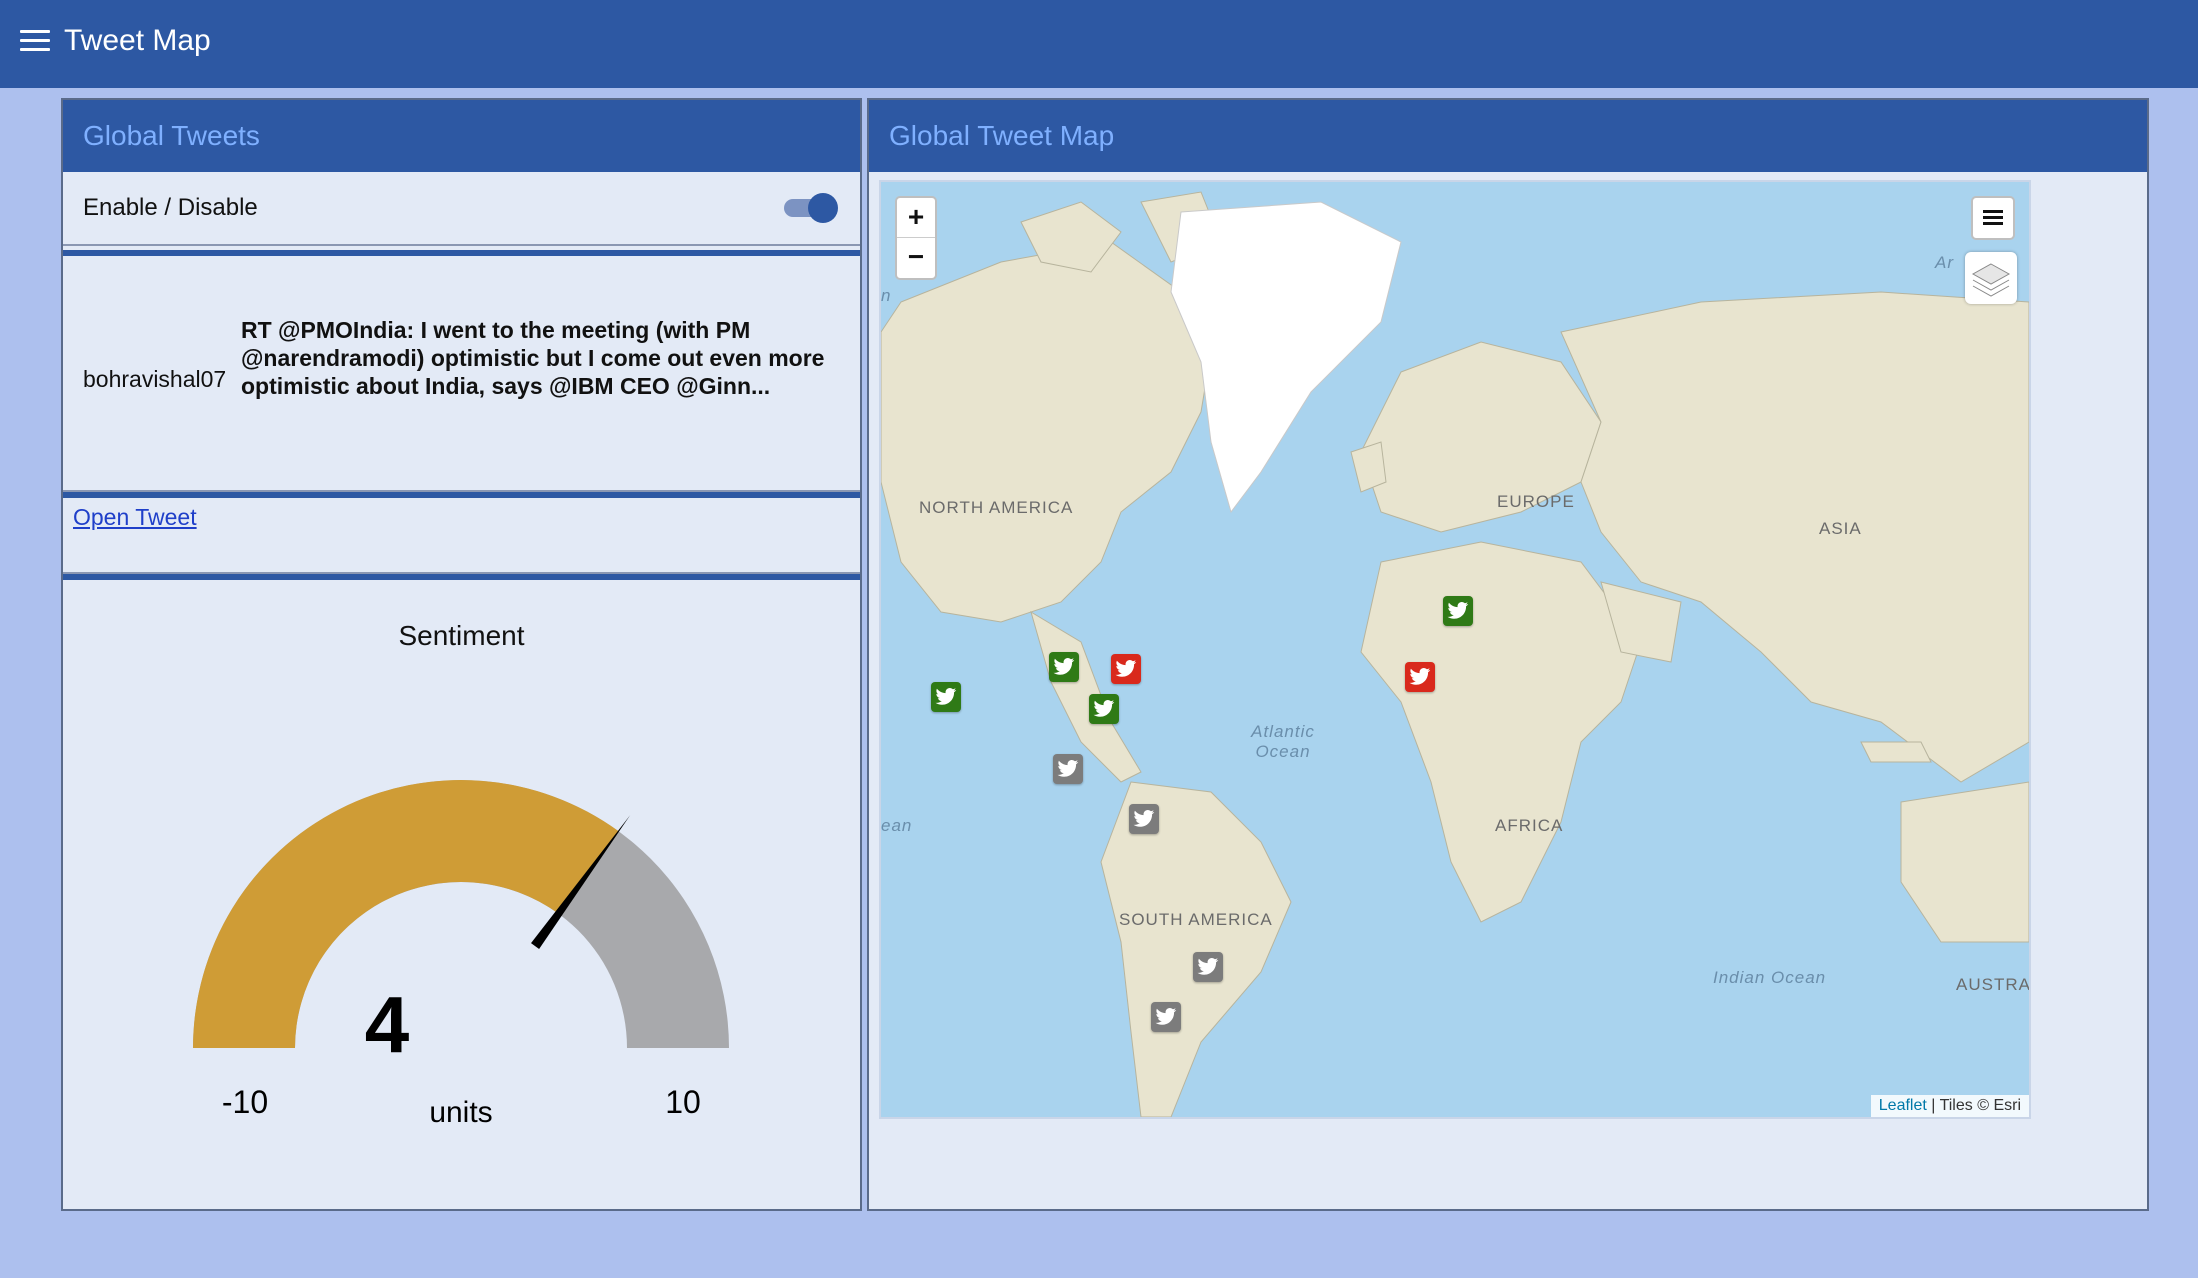 The width and height of the screenshot is (2198, 1278). What do you see at coordinates (1944, 262) in the screenshot?
I see `label-arctic: Ar` at bounding box center [1944, 262].